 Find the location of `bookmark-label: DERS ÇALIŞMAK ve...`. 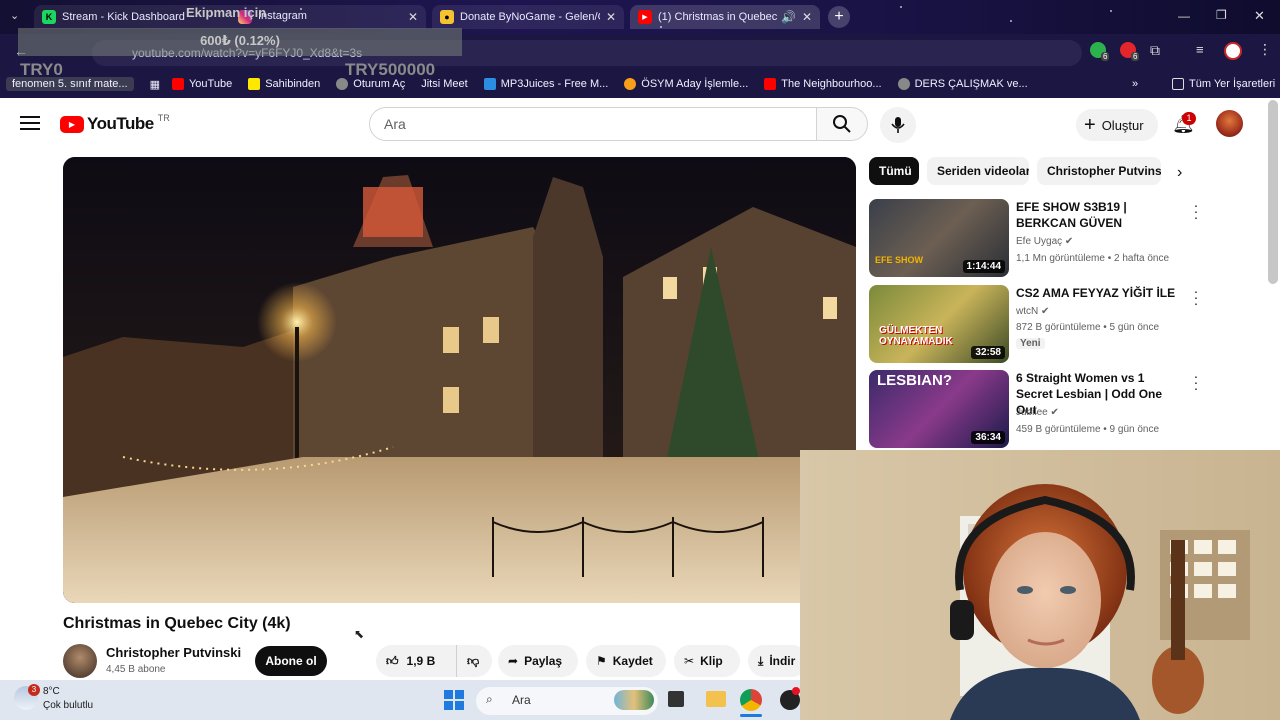

bookmark-label: DERS ÇALIŞMAK ve... is located at coordinates (971, 84).